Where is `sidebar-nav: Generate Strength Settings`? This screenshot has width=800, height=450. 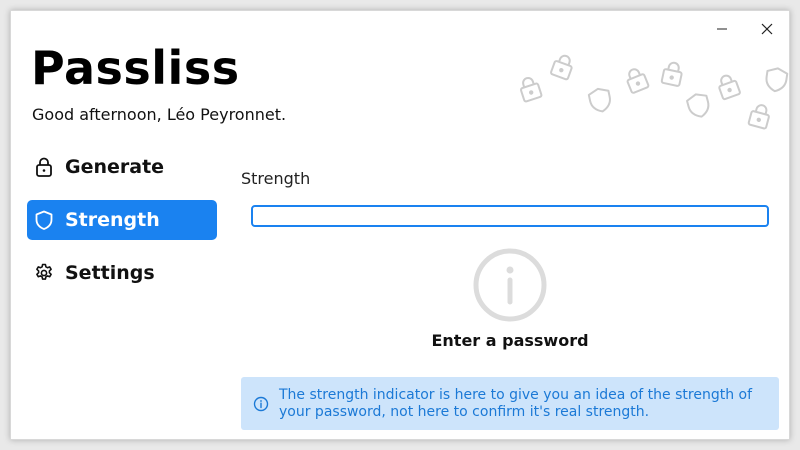
sidebar-nav: Generate Strength Settings is located at coordinates (122, 226).